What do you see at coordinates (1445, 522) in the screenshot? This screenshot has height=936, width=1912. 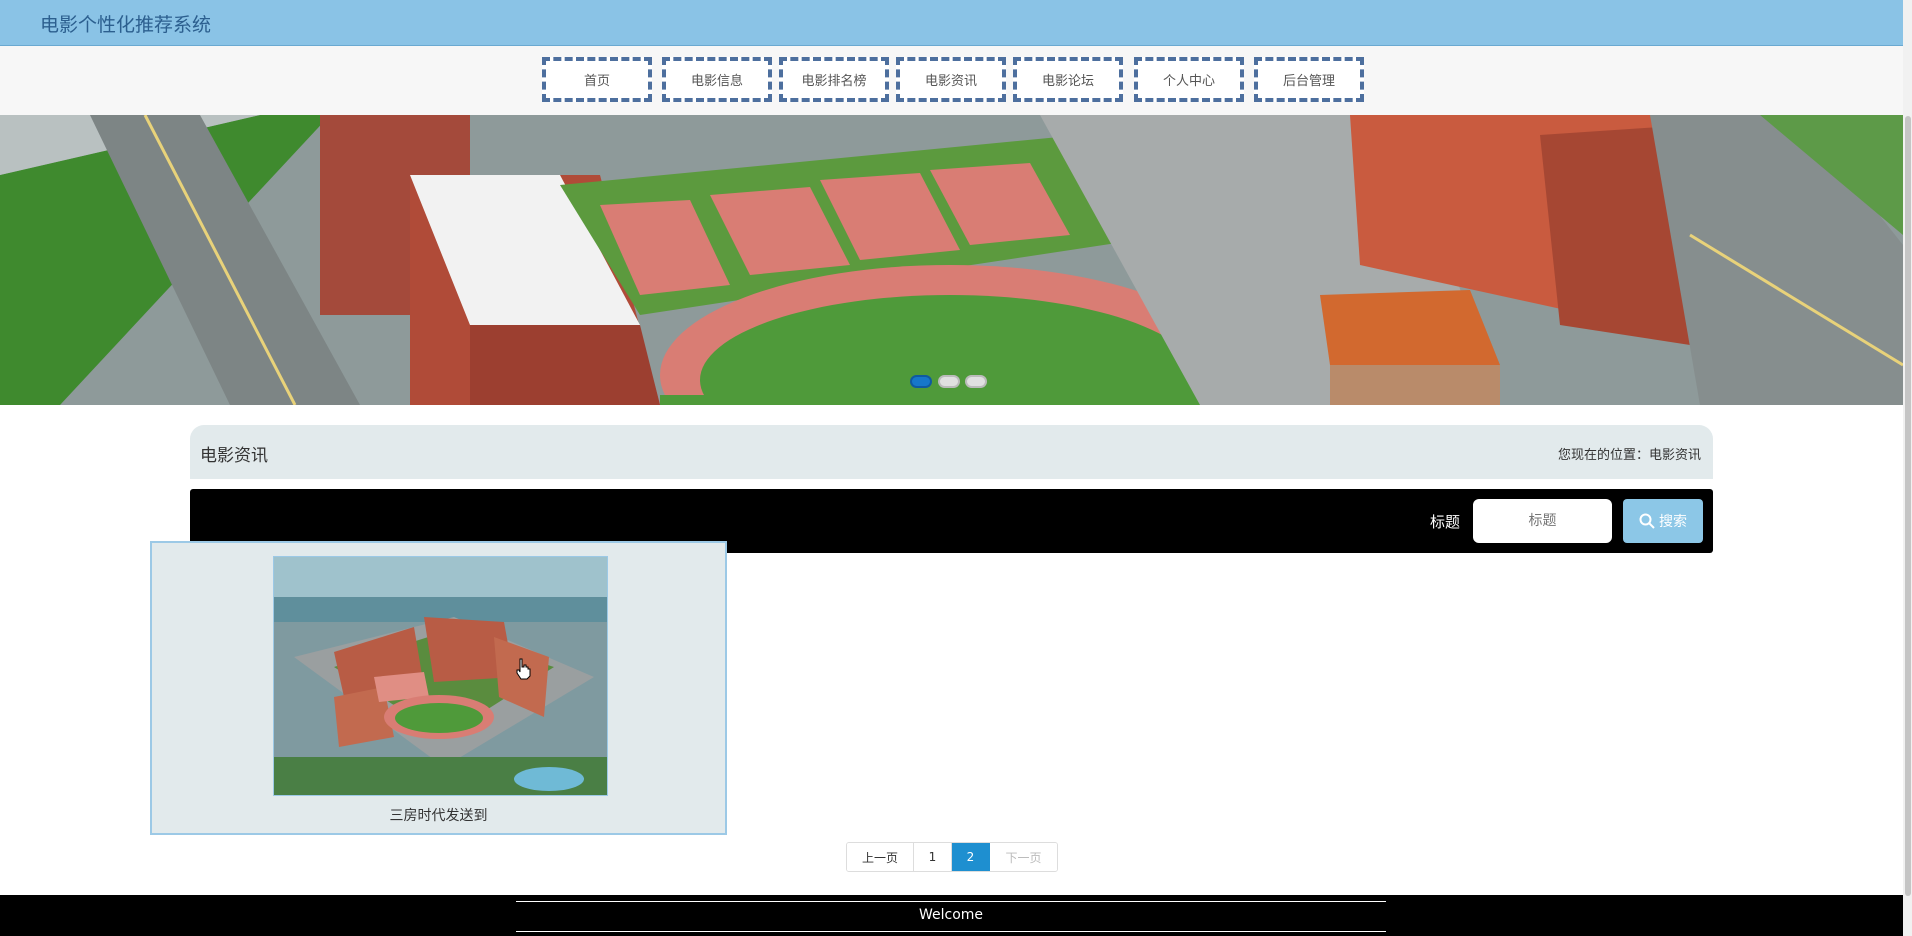 I see `search-label: 标题` at bounding box center [1445, 522].